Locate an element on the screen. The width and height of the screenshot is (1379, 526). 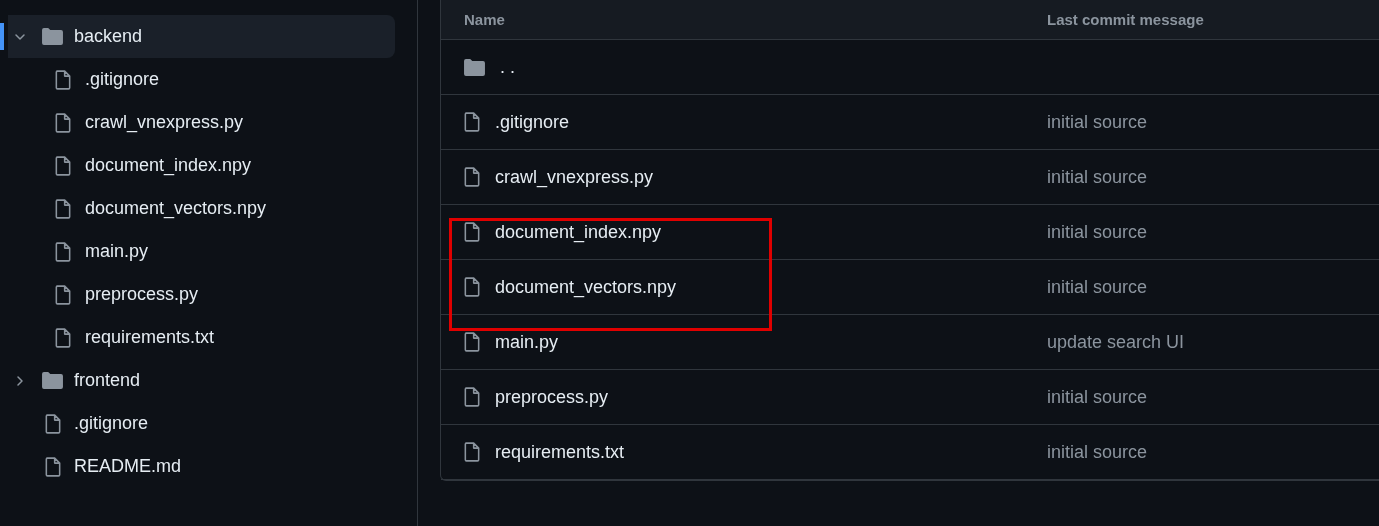
parent-directory-link: . . is located at coordinates (507, 67).